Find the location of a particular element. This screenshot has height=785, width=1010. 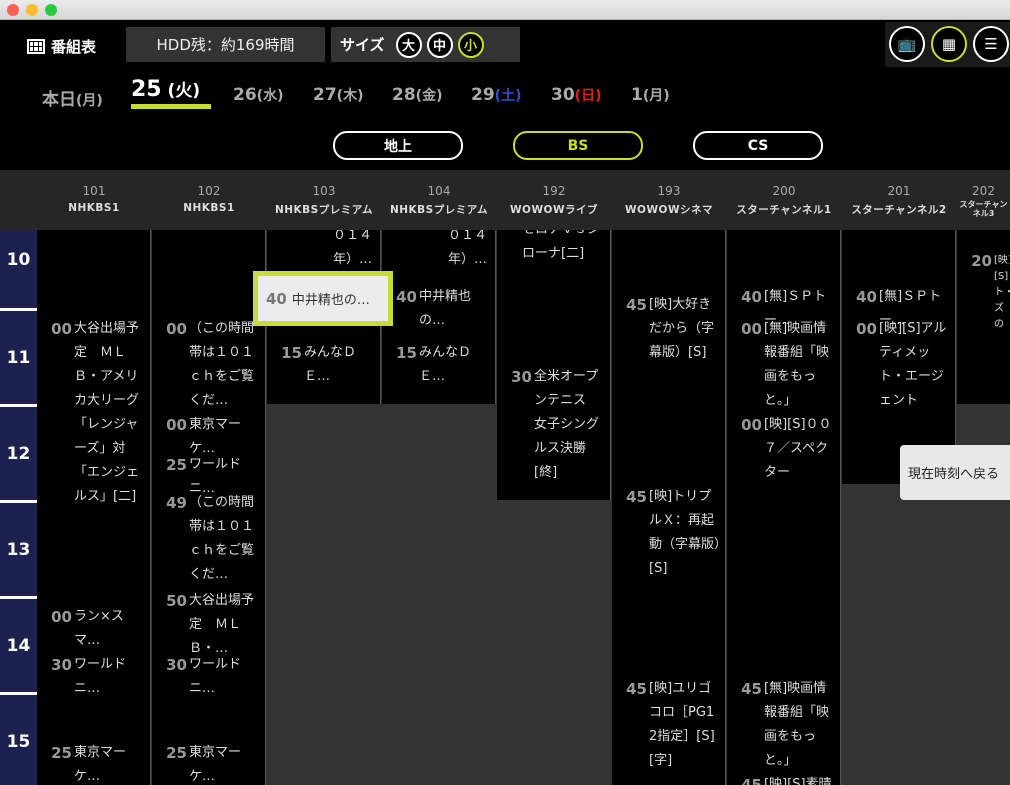

tv-icon: 📺 is located at coordinates (907, 44).